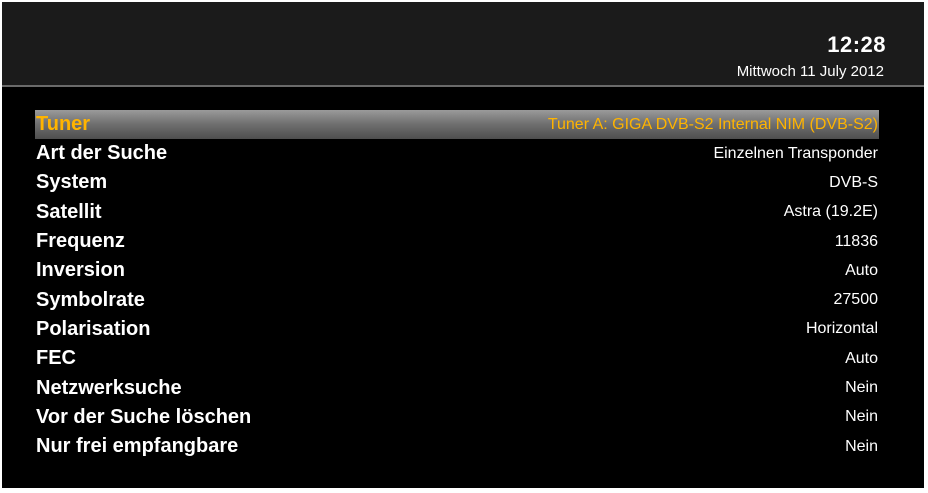 This screenshot has width=928, height=493. Describe the element at coordinates (463, 153) in the screenshot. I see `setting-row-art-der-suche: Art der Suche Einzelnen Transponder` at that location.